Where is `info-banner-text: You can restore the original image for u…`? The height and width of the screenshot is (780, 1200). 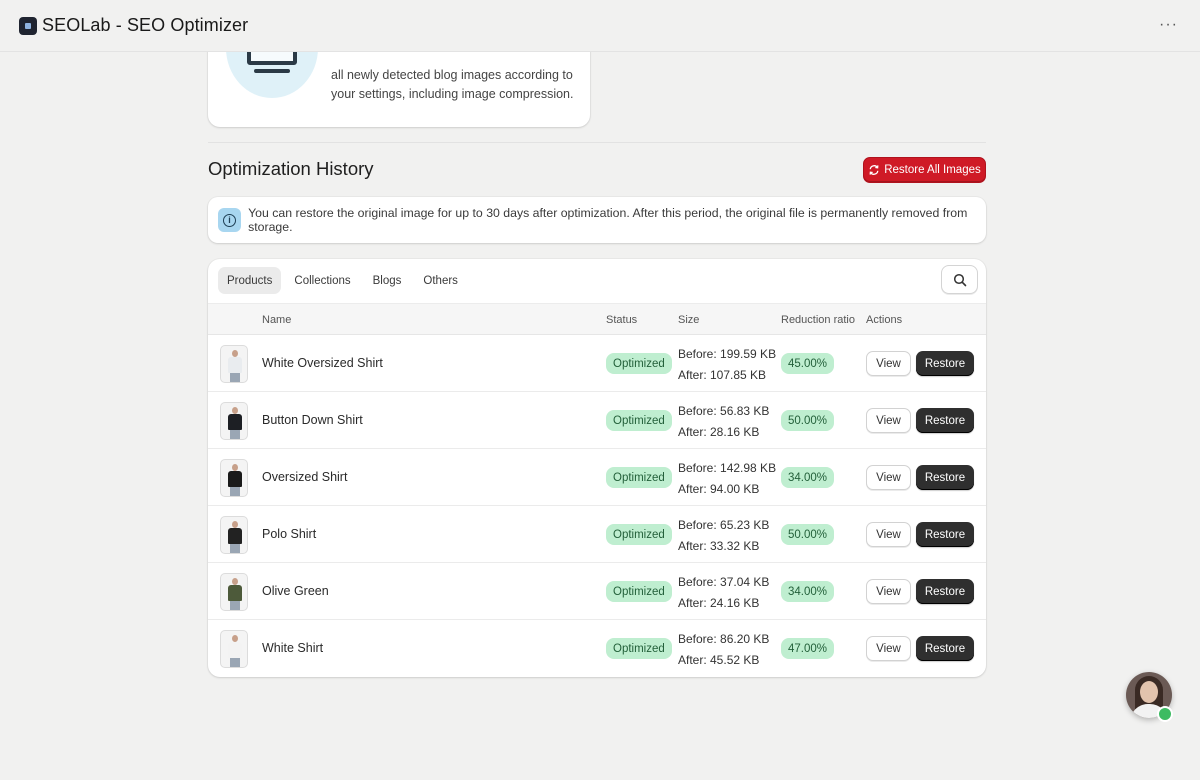
info-banner-text: You can restore the original image for u… is located at coordinates (608, 220).